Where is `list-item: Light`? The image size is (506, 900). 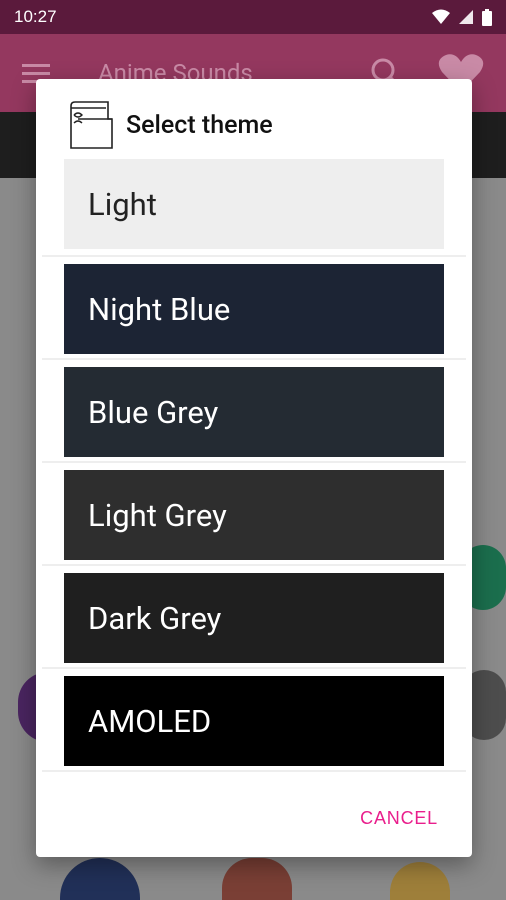
list-item: Light is located at coordinates (254, 208).